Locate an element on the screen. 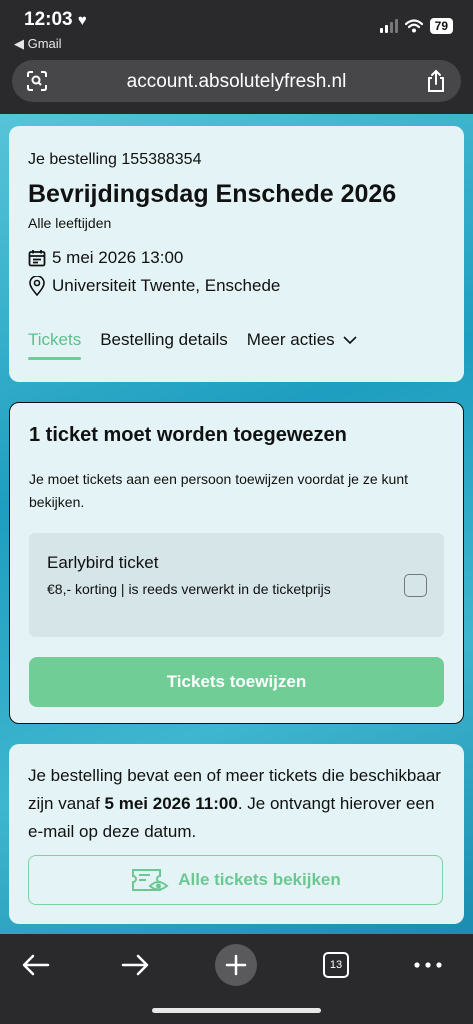 This screenshot has height=1024, width=473. share-icon is located at coordinates (436, 81).